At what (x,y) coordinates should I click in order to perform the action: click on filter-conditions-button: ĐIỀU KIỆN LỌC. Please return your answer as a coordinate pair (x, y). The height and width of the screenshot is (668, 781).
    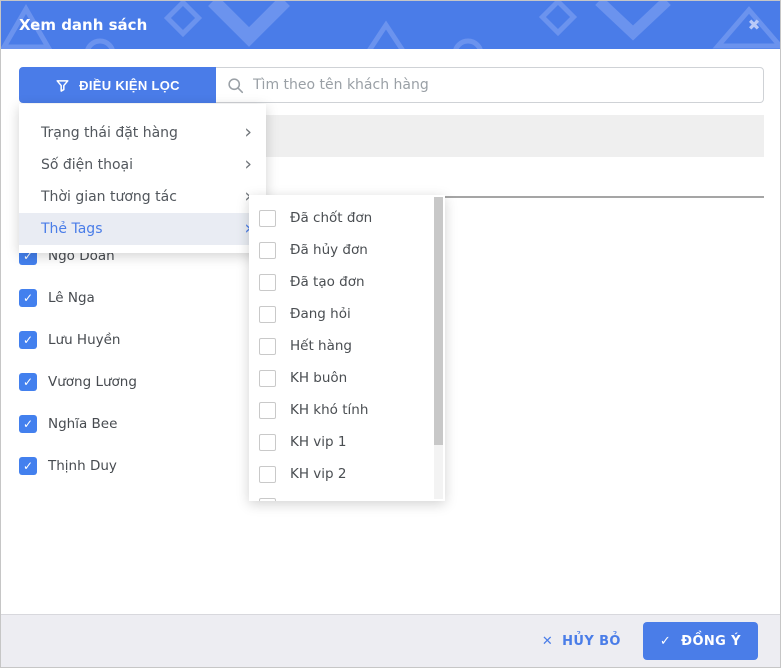
    Looking at the image, I should click on (117, 85).